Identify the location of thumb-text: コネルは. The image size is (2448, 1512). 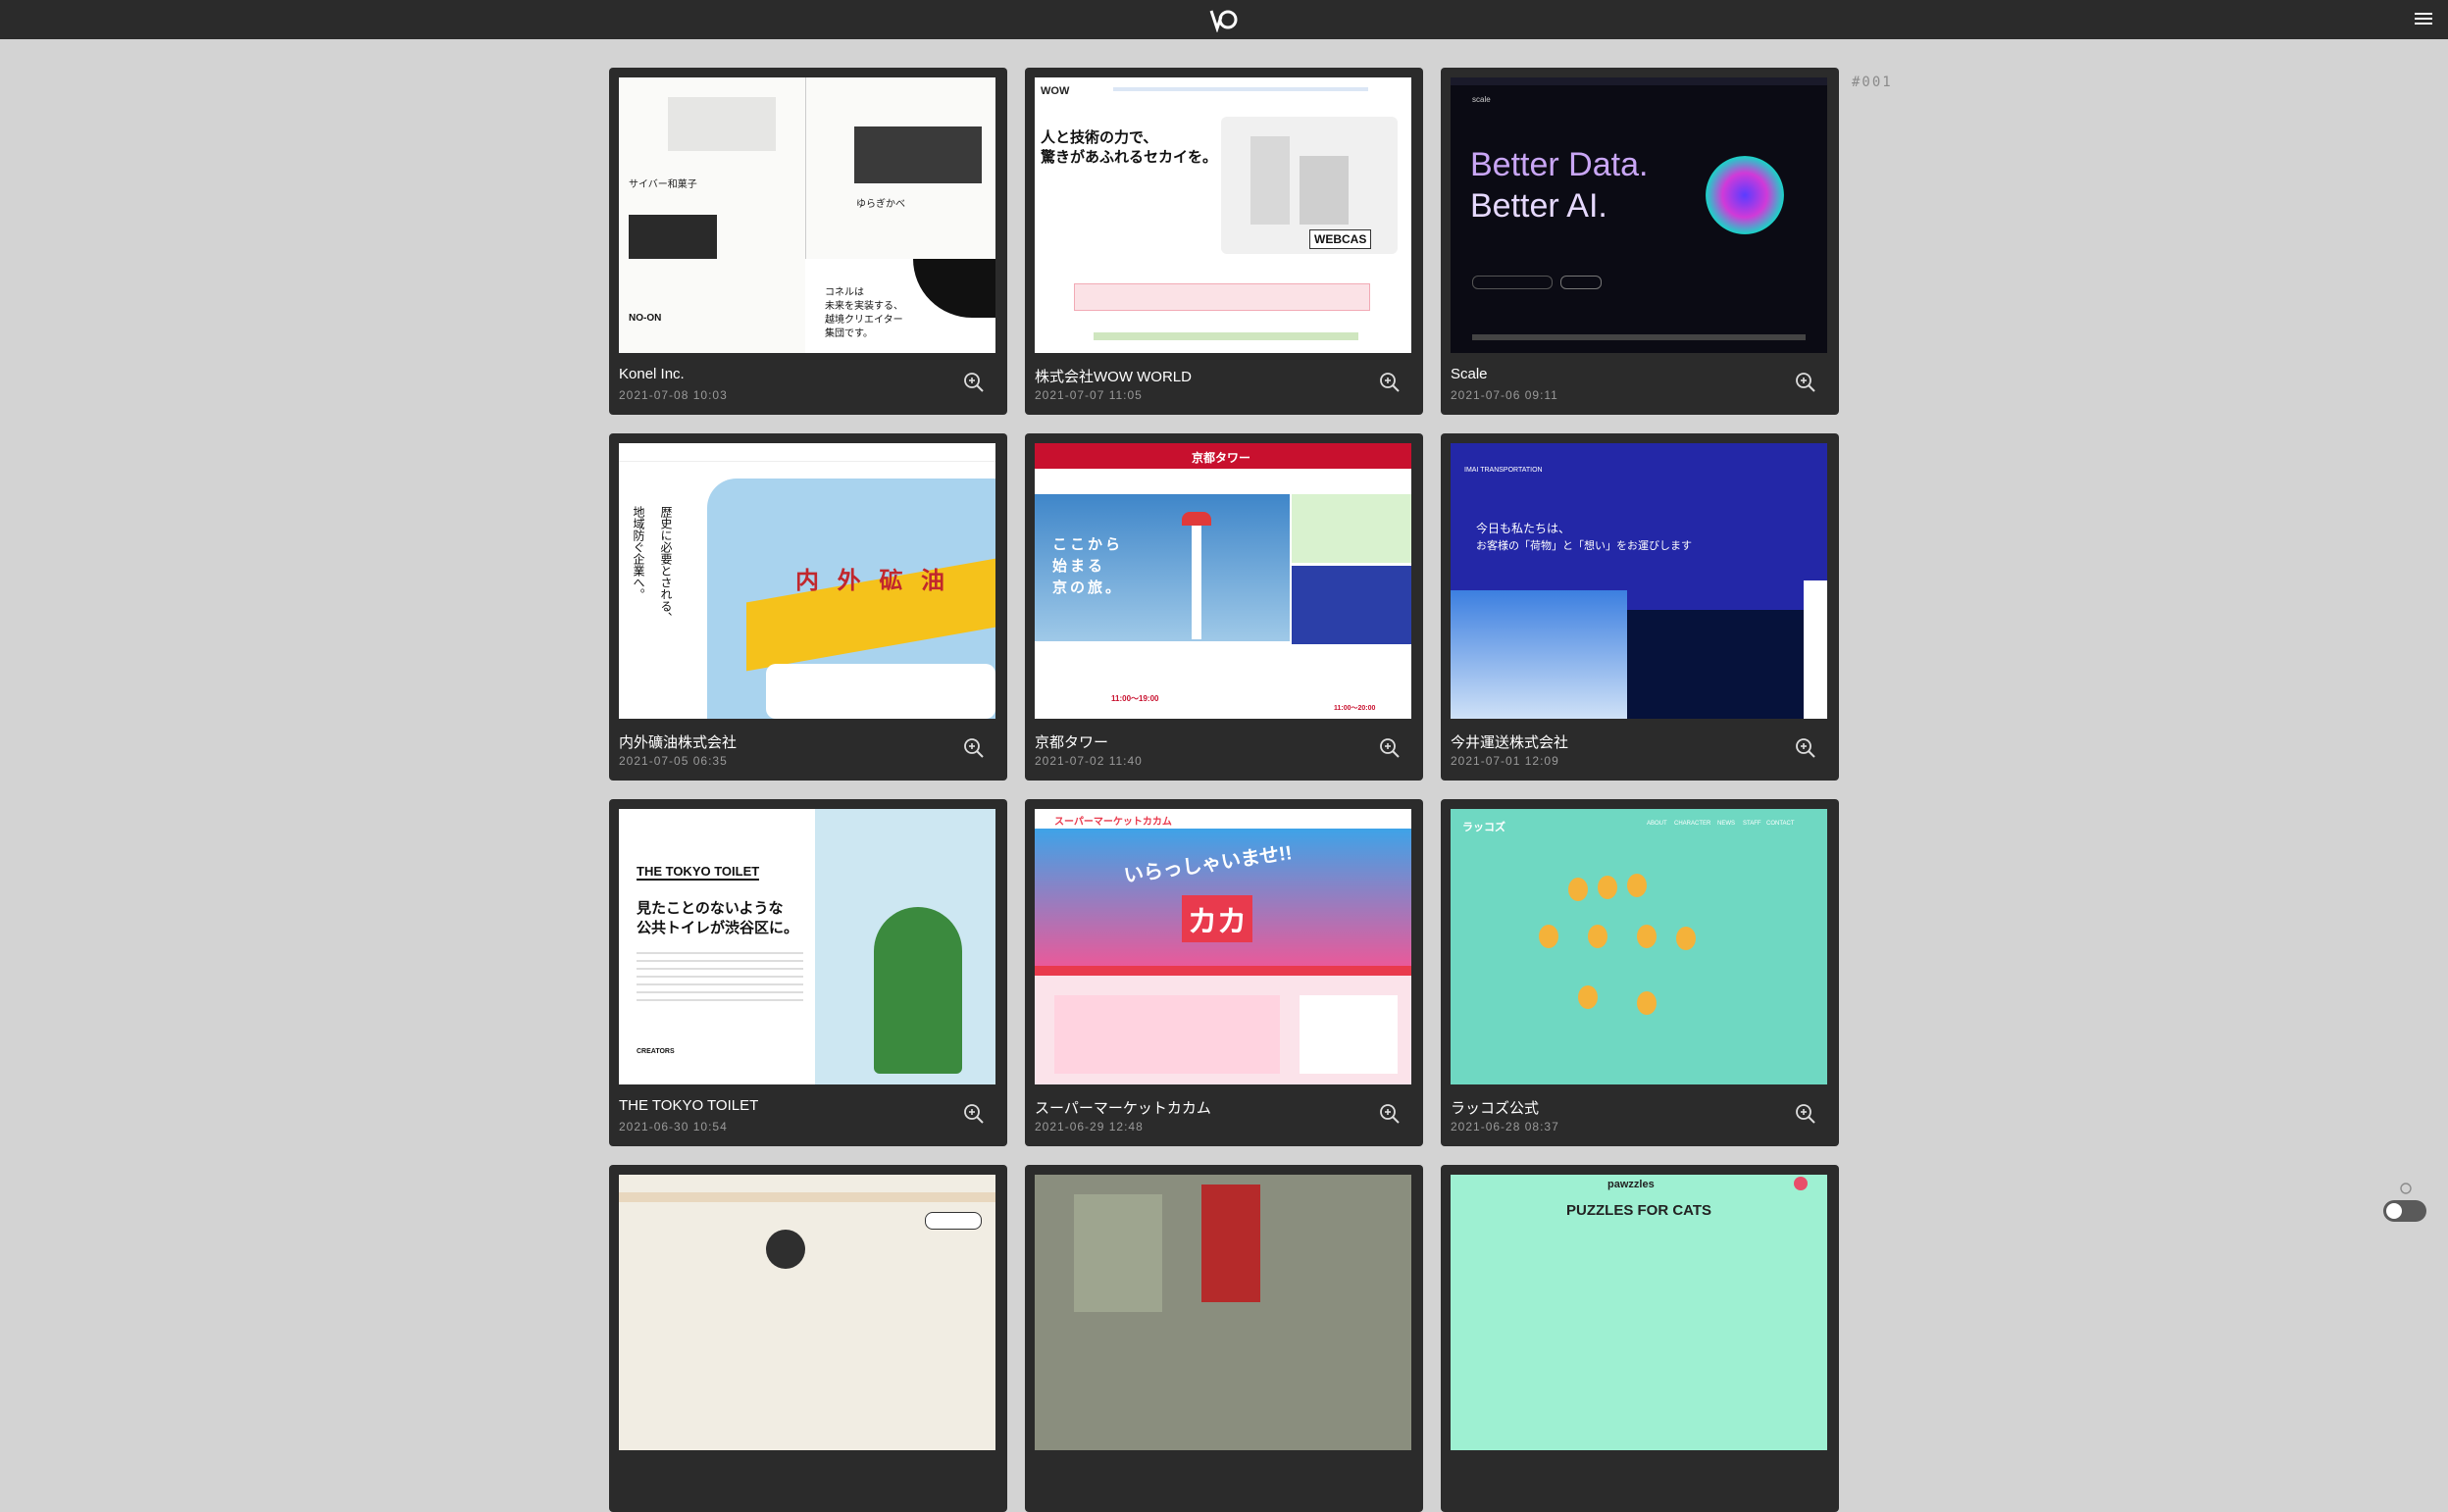
(844, 292).